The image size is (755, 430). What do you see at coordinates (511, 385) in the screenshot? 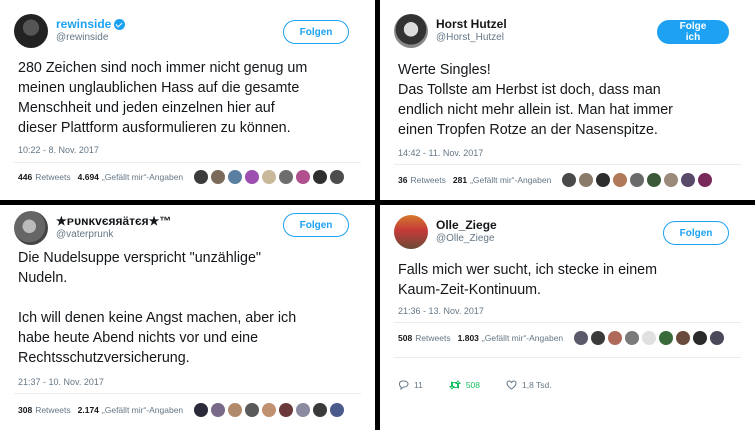
I see `heart-icon` at bounding box center [511, 385].